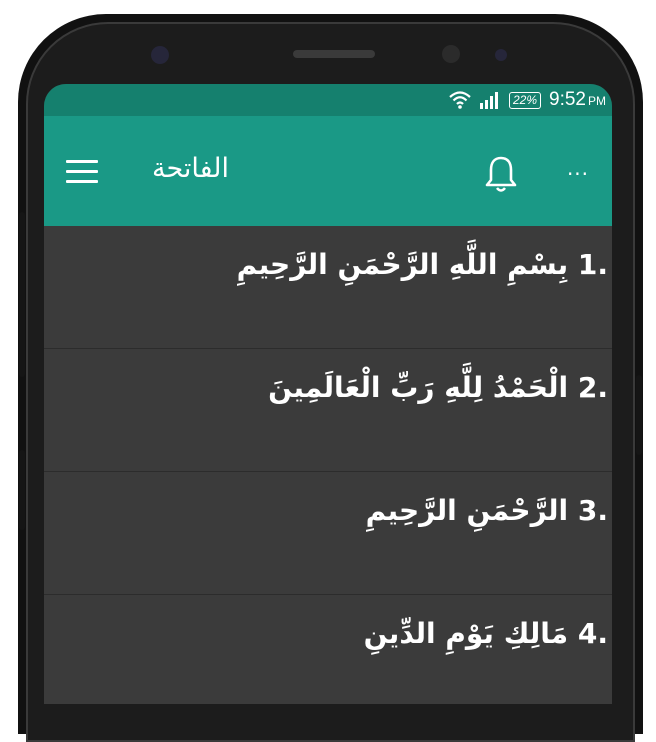 The image size is (656, 742). I want to click on verse-text: .3 الرَّحْمَنِ الرَّحِيمِ, so click(486, 510).